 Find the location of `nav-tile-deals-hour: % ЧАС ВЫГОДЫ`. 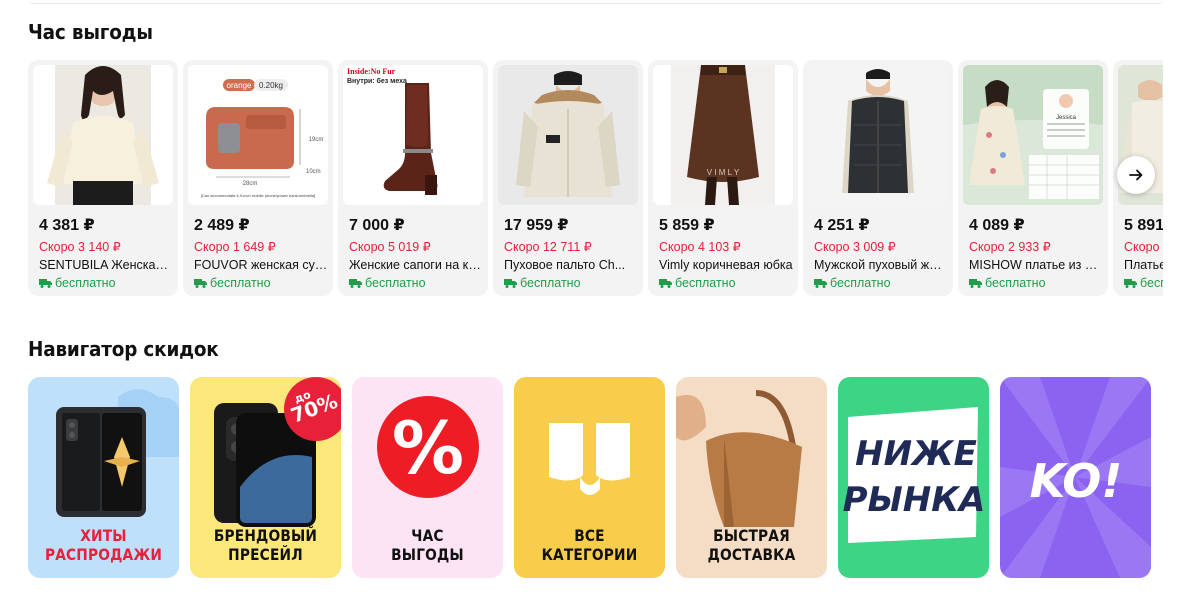

nav-tile-deals-hour: % ЧАС ВЫГОДЫ is located at coordinates (427, 477).